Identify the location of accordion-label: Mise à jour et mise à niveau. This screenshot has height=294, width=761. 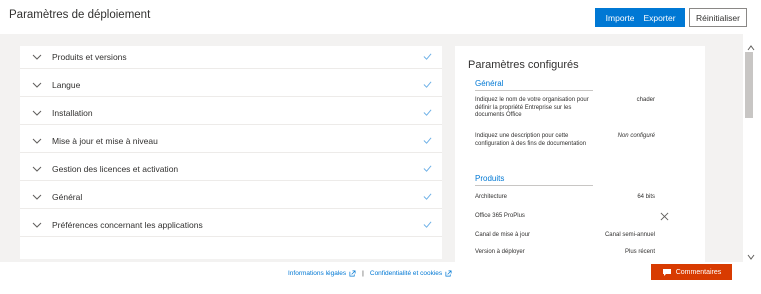
(105, 141).